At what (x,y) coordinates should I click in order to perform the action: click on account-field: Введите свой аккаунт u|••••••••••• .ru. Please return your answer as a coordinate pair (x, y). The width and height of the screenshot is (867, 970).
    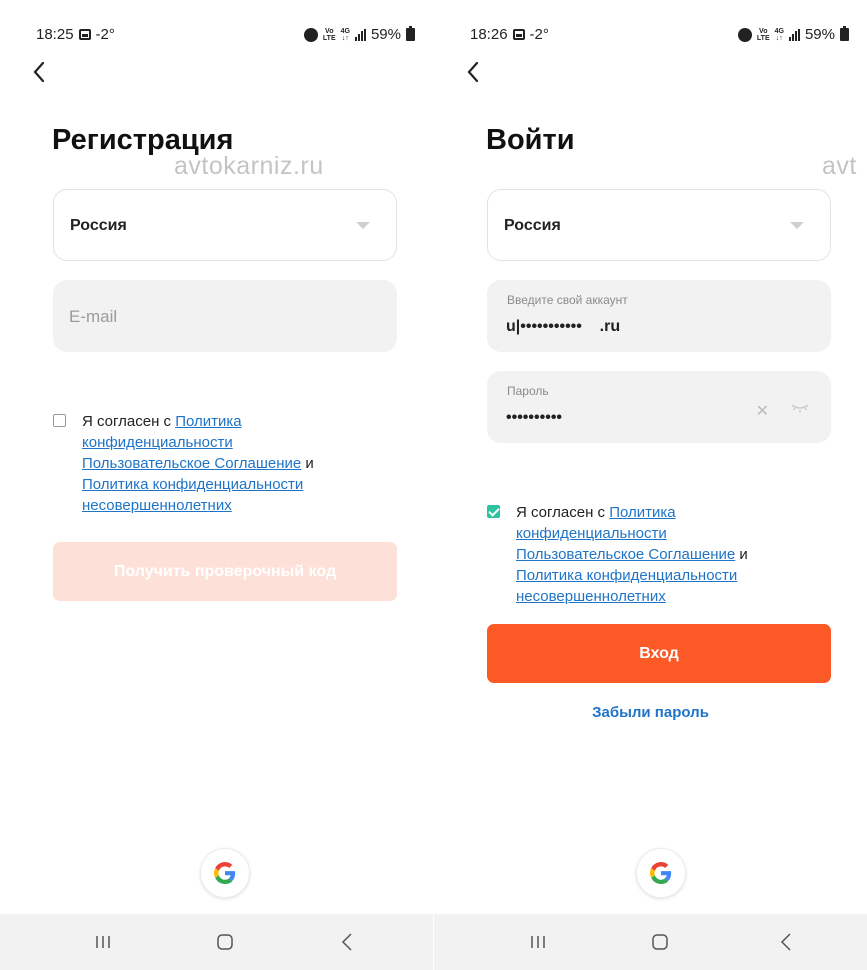
    Looking at the image, I should click on (659, 316).